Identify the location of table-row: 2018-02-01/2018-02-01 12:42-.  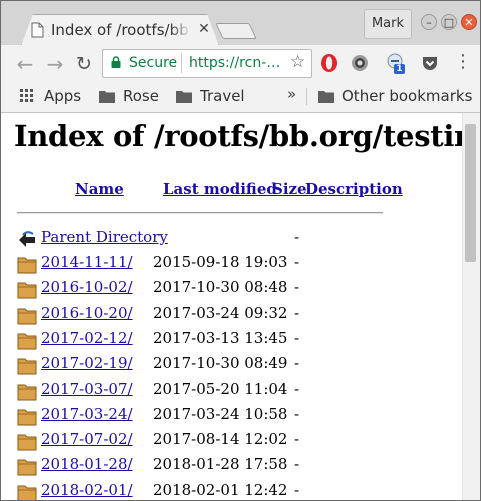
(231, 489).